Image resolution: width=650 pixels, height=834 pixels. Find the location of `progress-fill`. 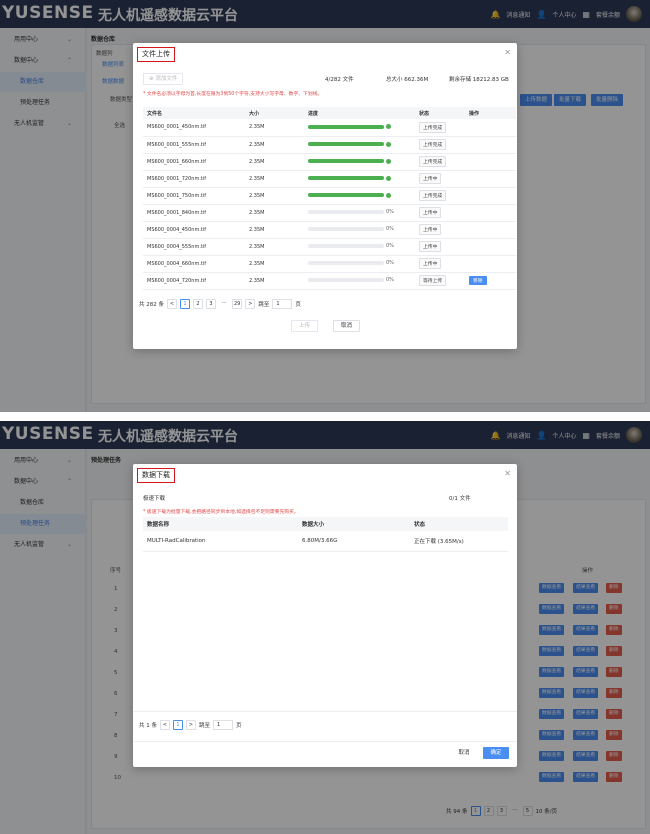

progress-fill is located at coordinates (346, 144).